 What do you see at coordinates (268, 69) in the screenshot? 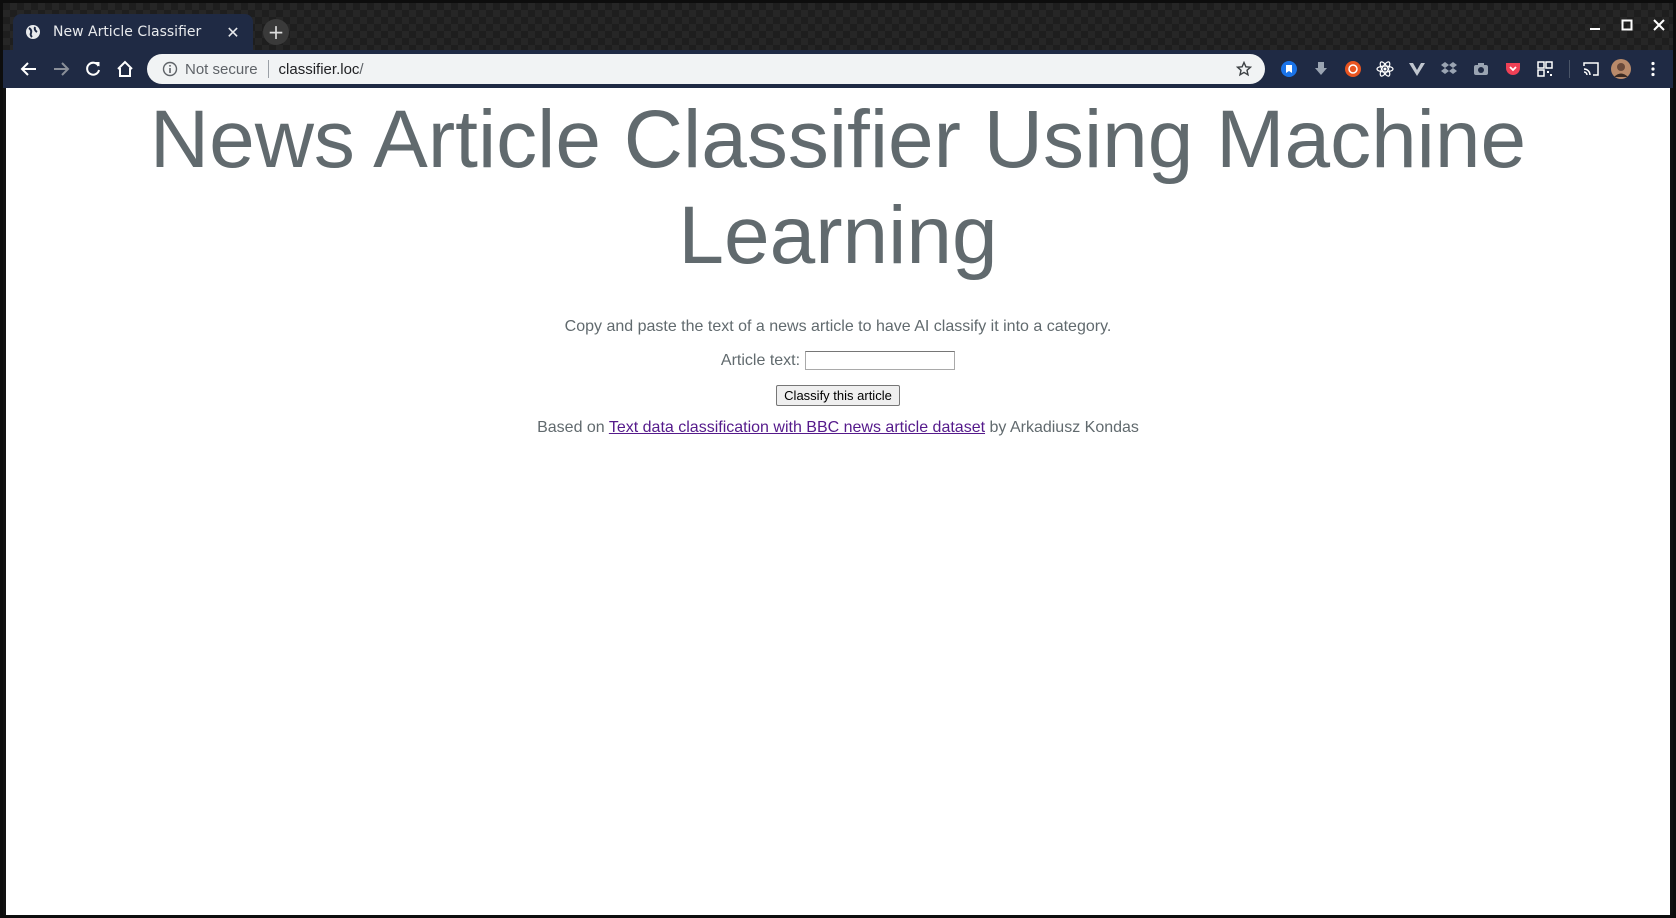
I see `omnibox-divider` at bounding box center [268, 69].